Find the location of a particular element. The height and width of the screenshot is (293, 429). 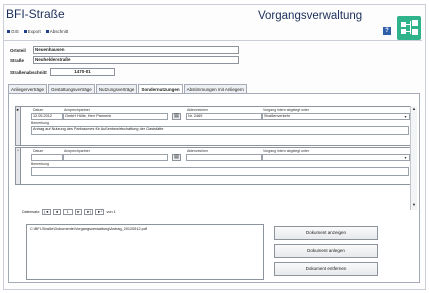

scroll-up-icon: ▲ is located at coordinates (414, 108).